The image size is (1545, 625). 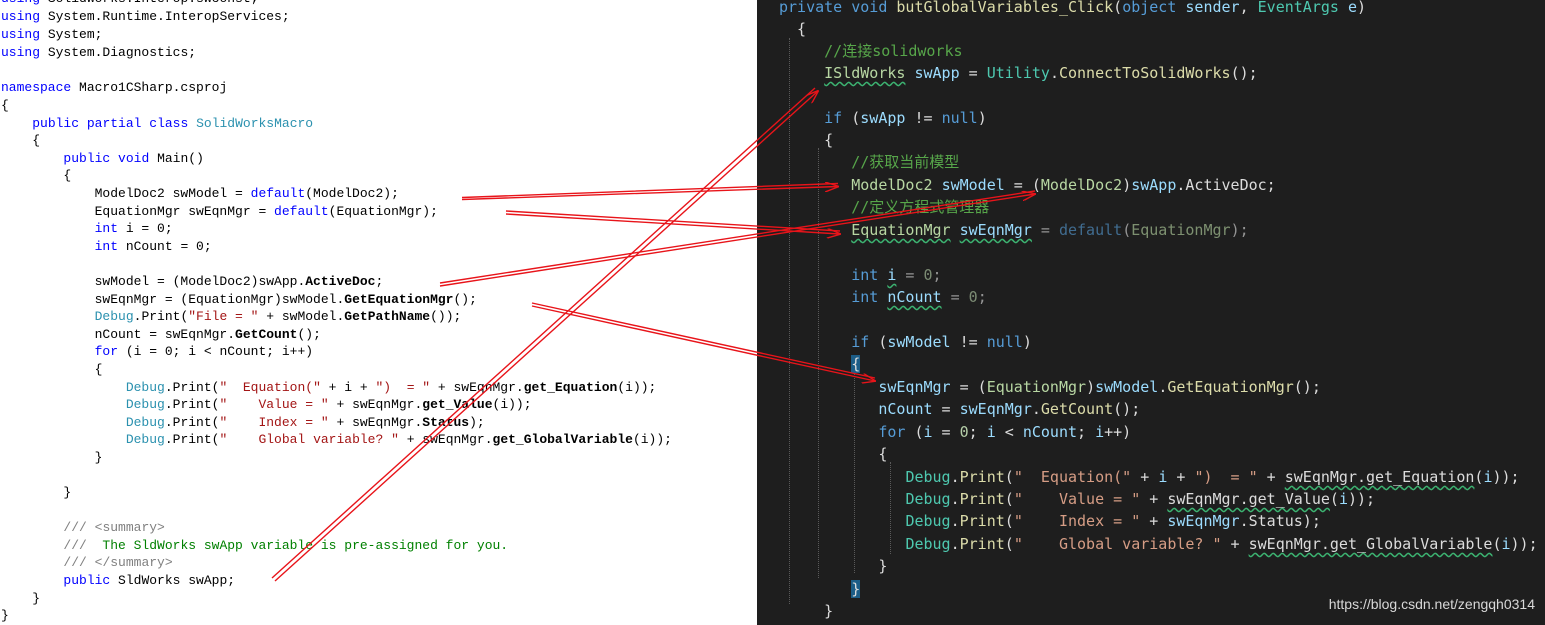 What do you see at coordinates (703, 341) in the screenshot?
I see `arrow-getequationmgr` at bounding box center [703, 341].